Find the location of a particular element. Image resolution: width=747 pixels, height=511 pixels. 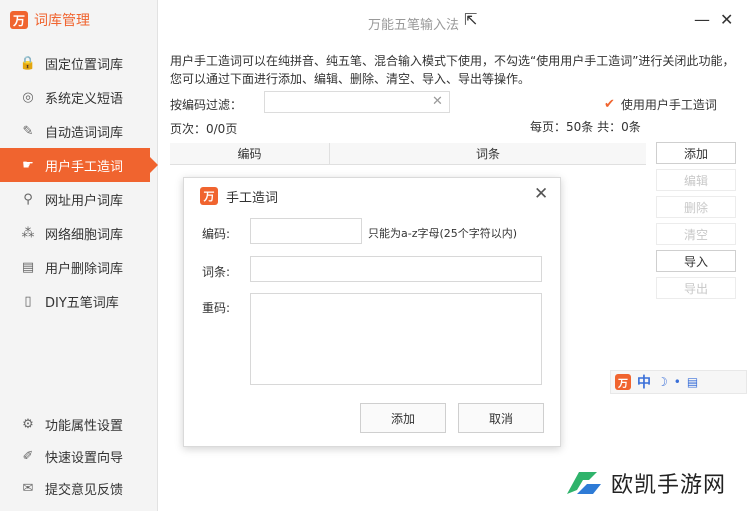

sidebar-item-system-phrases: ◎ 系统定义短语 is located at coordinates (79, 97).